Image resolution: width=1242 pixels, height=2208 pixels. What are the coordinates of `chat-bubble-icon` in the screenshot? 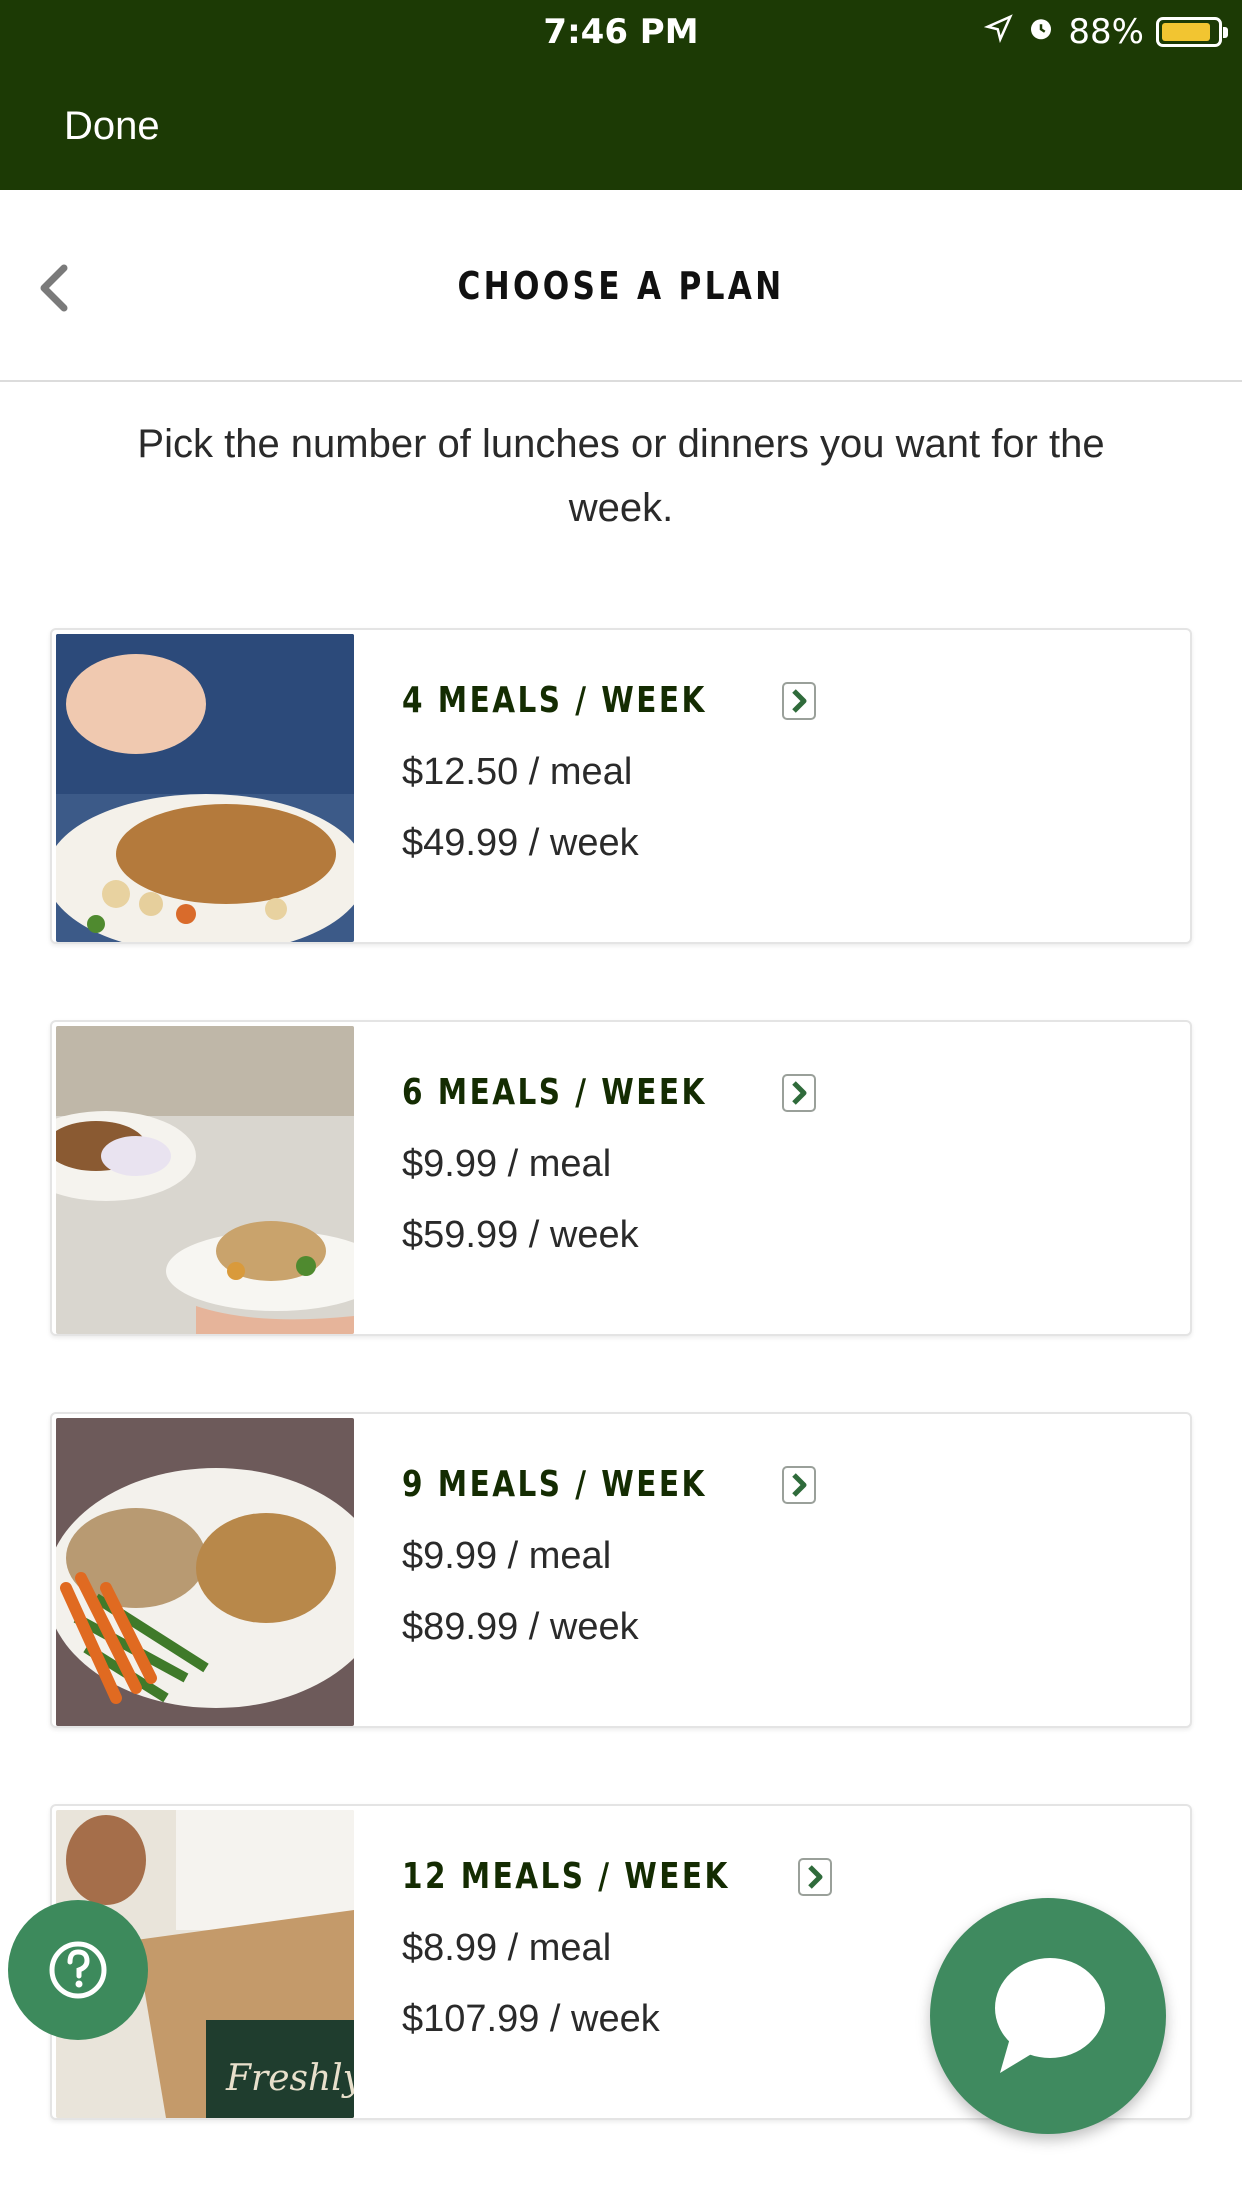 It's located at (1050, 2015).